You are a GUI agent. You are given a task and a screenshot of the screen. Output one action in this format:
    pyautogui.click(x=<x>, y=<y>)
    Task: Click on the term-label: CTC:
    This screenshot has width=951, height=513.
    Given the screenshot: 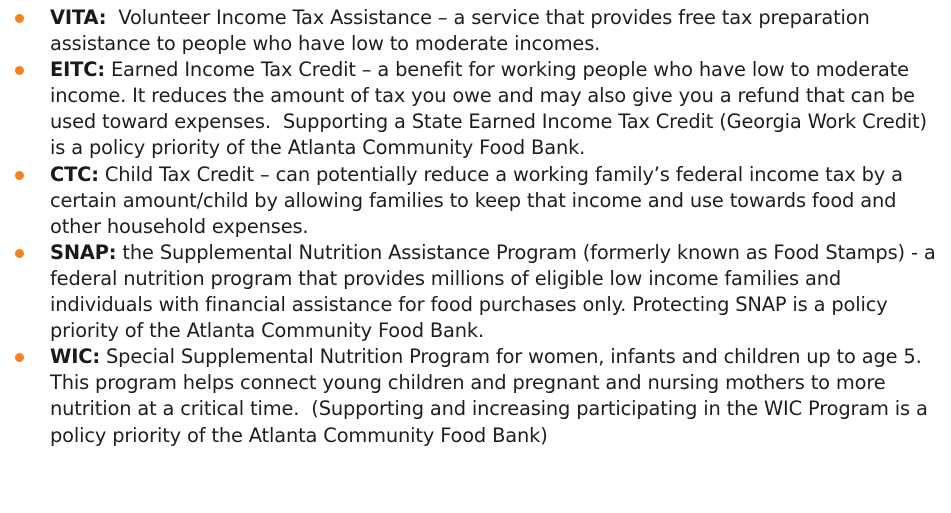 What is the action you would take?
    pyautogui.click(x=74, y=174)
    